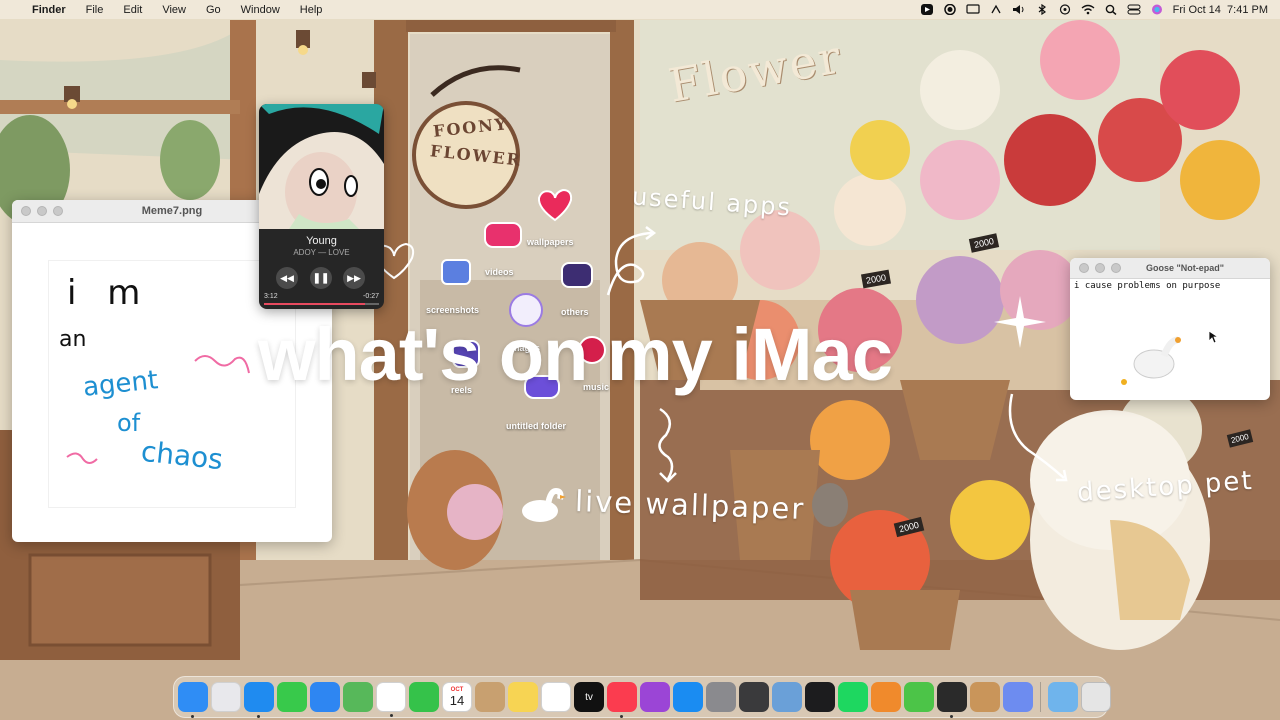 Image resolution: width=1280 pixels, height=720 pixels. What do you see at coordinates (325, 697) in the screenshot?
I see `mail-icon` at bounding box center [325, 697].